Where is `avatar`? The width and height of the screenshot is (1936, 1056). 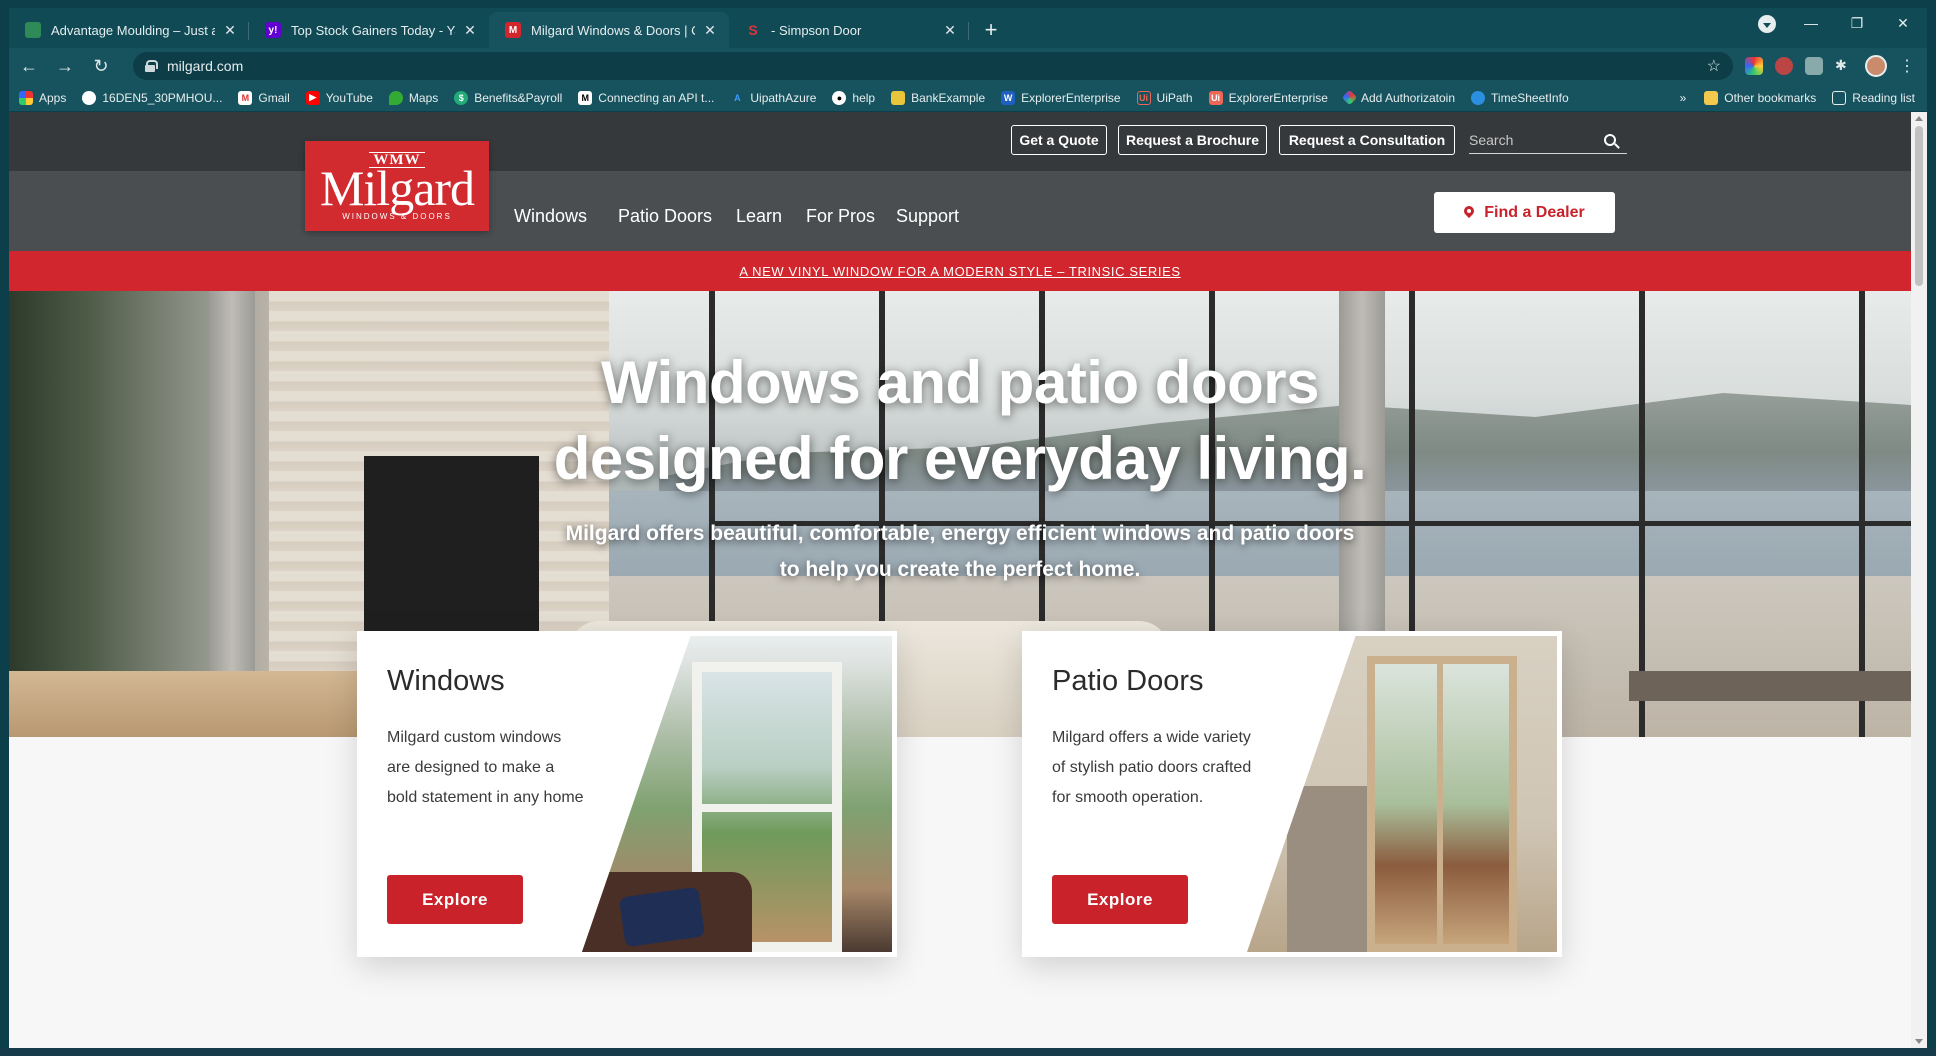 avatar is located at coordinates (1876, 66).